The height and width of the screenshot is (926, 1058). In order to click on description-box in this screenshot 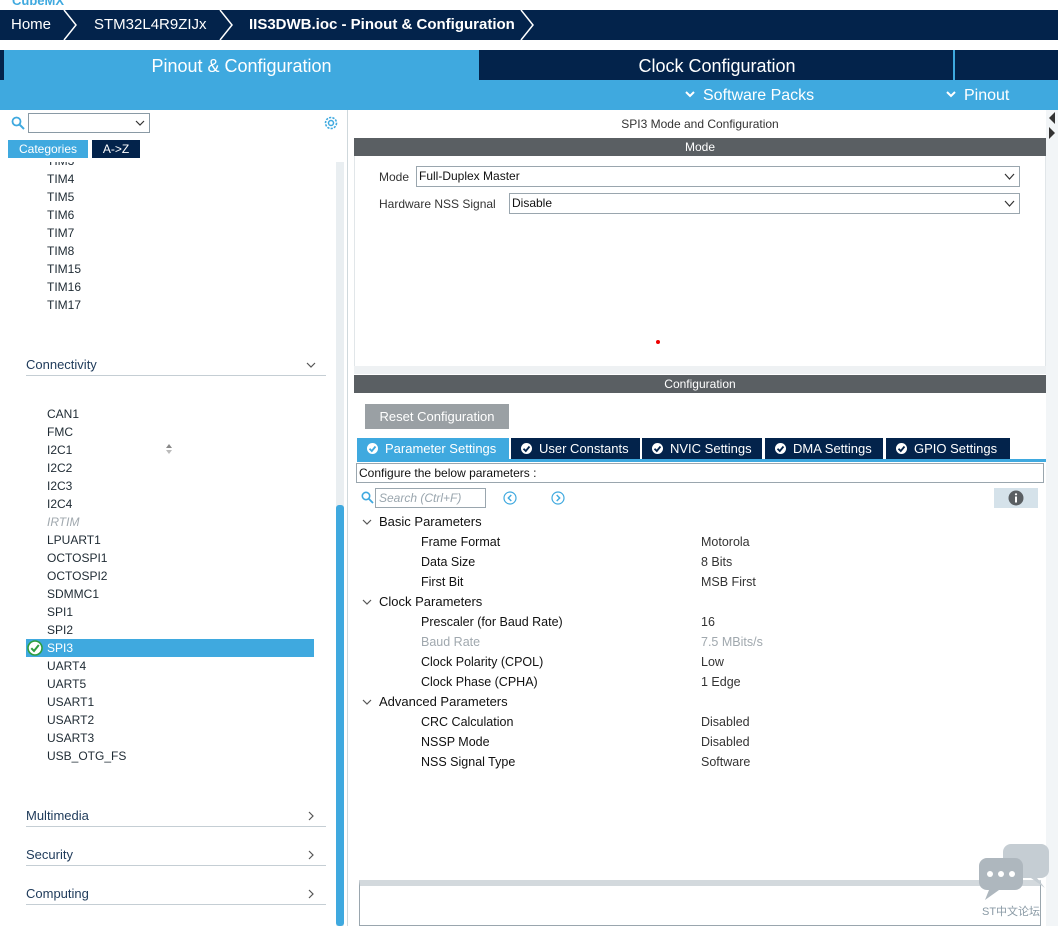, I will do `click(700, 903)`.